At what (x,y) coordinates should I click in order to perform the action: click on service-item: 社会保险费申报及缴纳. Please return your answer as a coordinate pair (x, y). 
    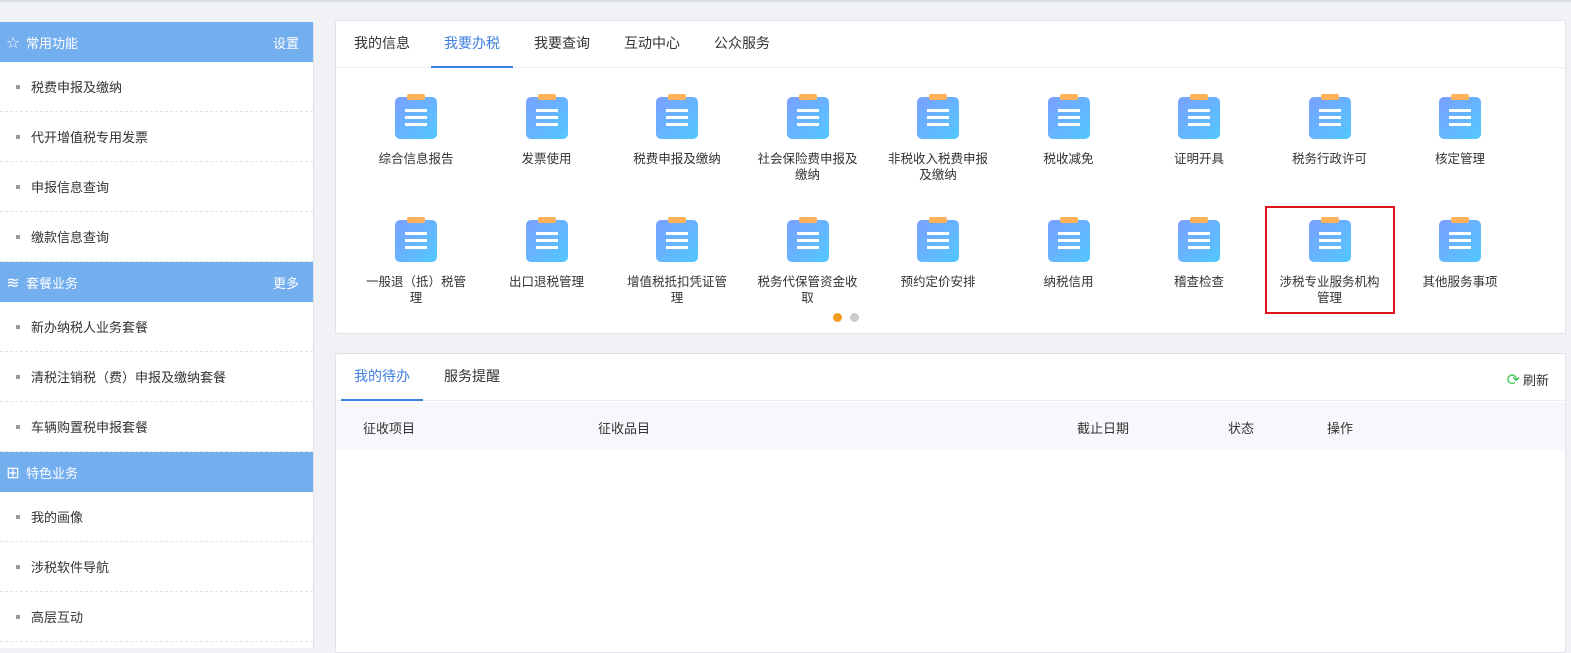
    Looking at the image, I should click on (808, 138).